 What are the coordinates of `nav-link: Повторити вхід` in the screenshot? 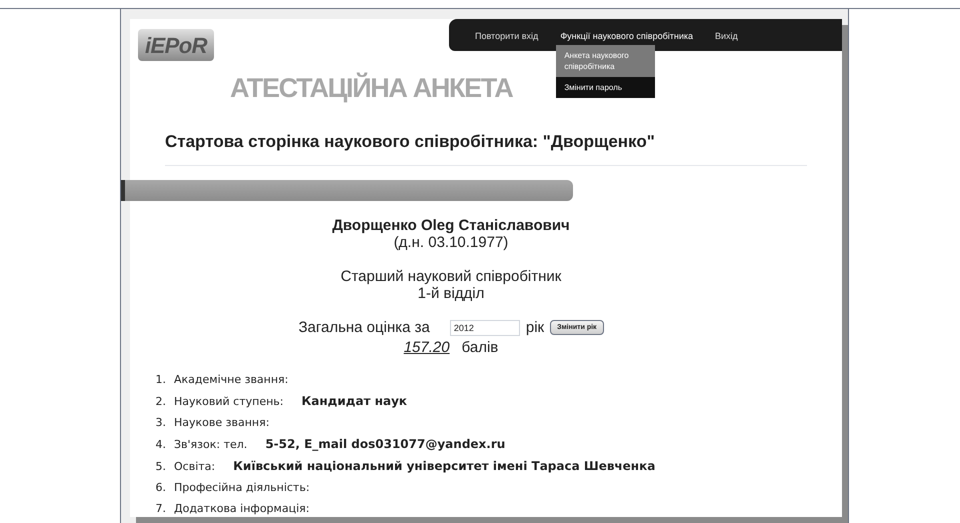 It's located at (506, 36).